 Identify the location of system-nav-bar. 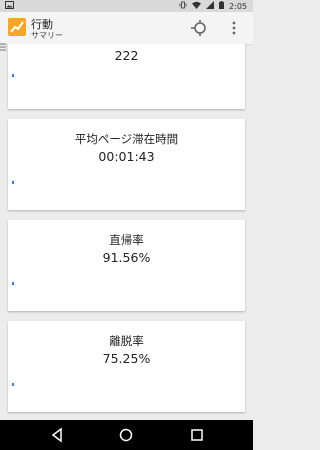
(126, 435).